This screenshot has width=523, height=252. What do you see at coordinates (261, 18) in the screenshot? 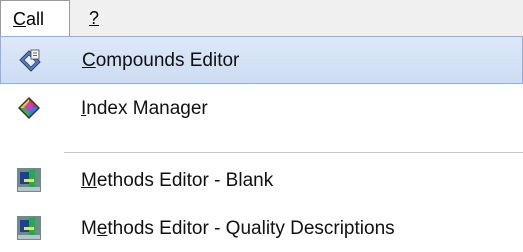
I see `menu-bar: Call ?` at bounding box center [261, 18].